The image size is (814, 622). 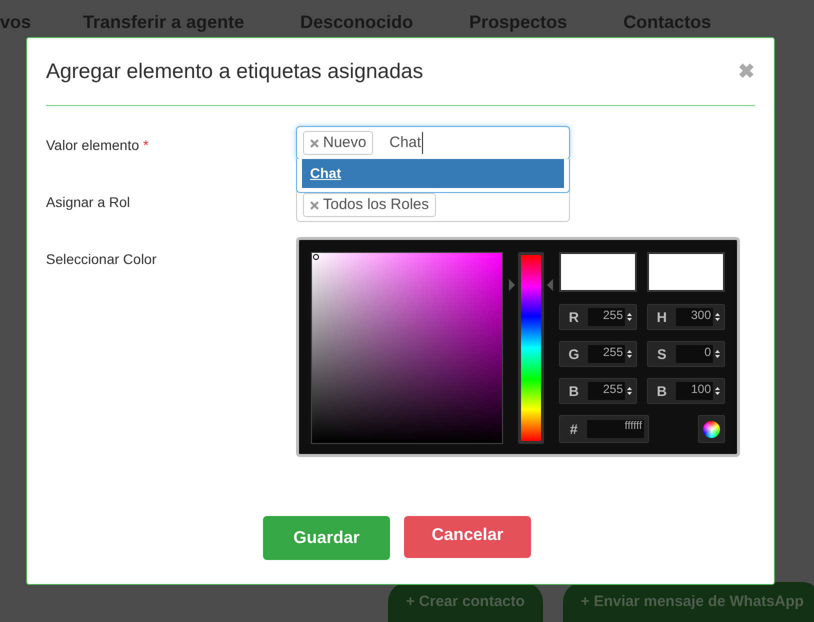 I want to click on tag-select-field: Nuevo Chat, so click(x=433, y=143).